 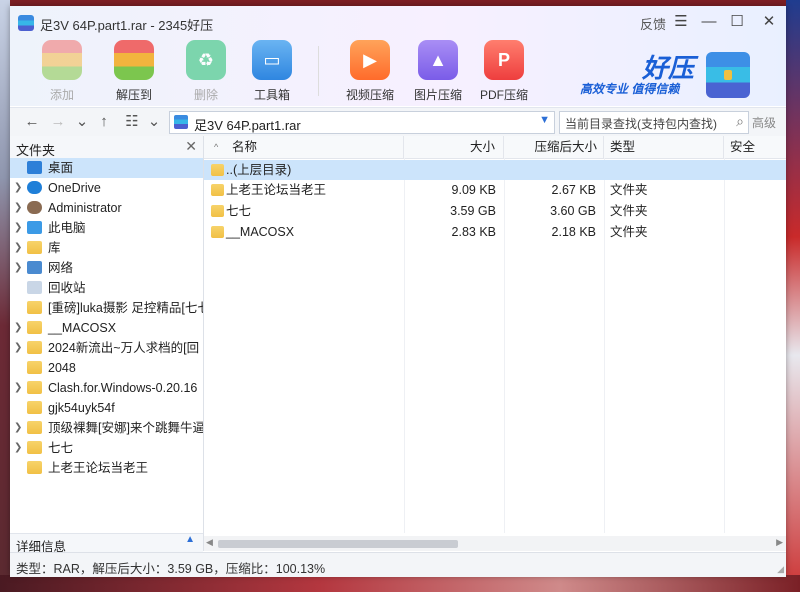 What do you see at coordinates (709, 22) in the screenshot?
I see `minimize-icon: —` at bounding box center [709, 22].